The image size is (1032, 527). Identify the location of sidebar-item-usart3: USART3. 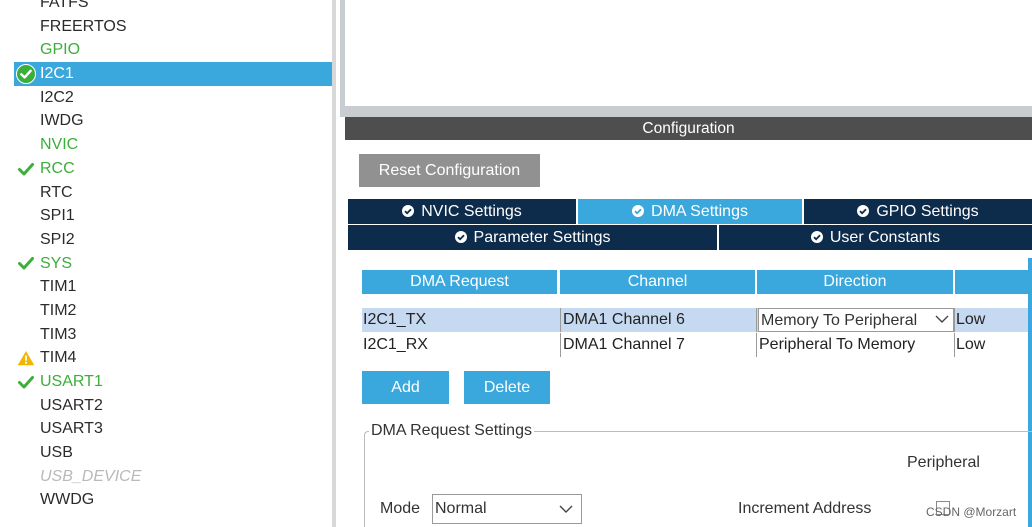
(173, 429).